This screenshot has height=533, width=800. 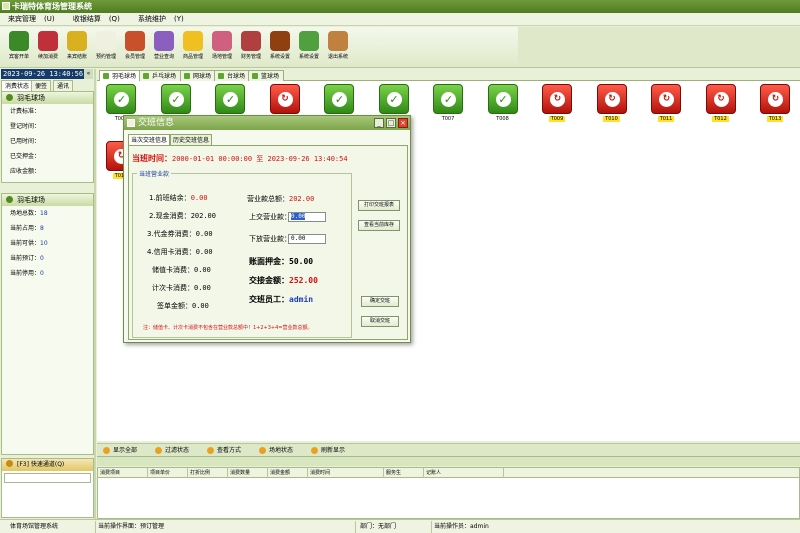 What do you see at coordinates (250, 57) in the screenshot?
I see `toolbar-label: 财务管理` at bounding box center [250, 57].